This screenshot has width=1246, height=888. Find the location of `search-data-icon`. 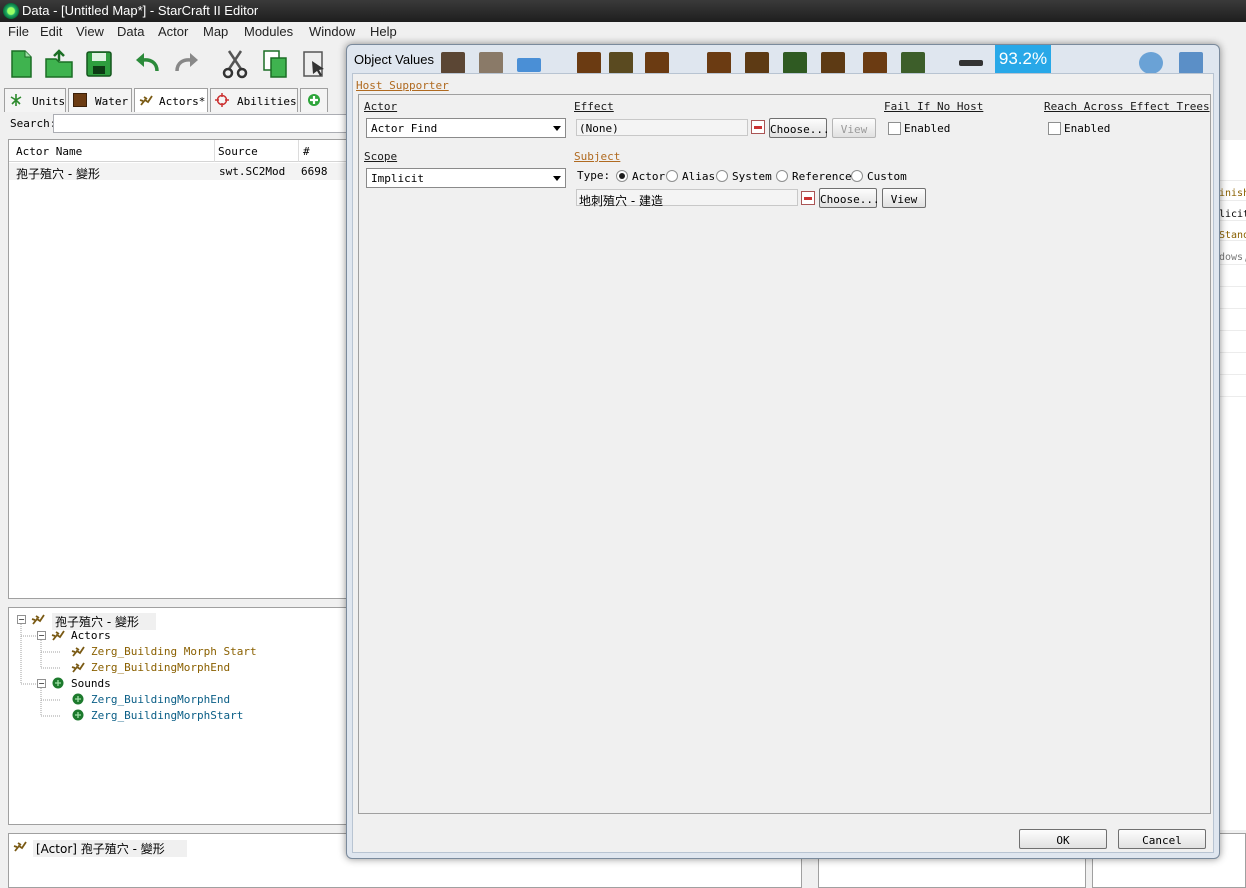

search-data-icon is located at coordinates (1151, 63).